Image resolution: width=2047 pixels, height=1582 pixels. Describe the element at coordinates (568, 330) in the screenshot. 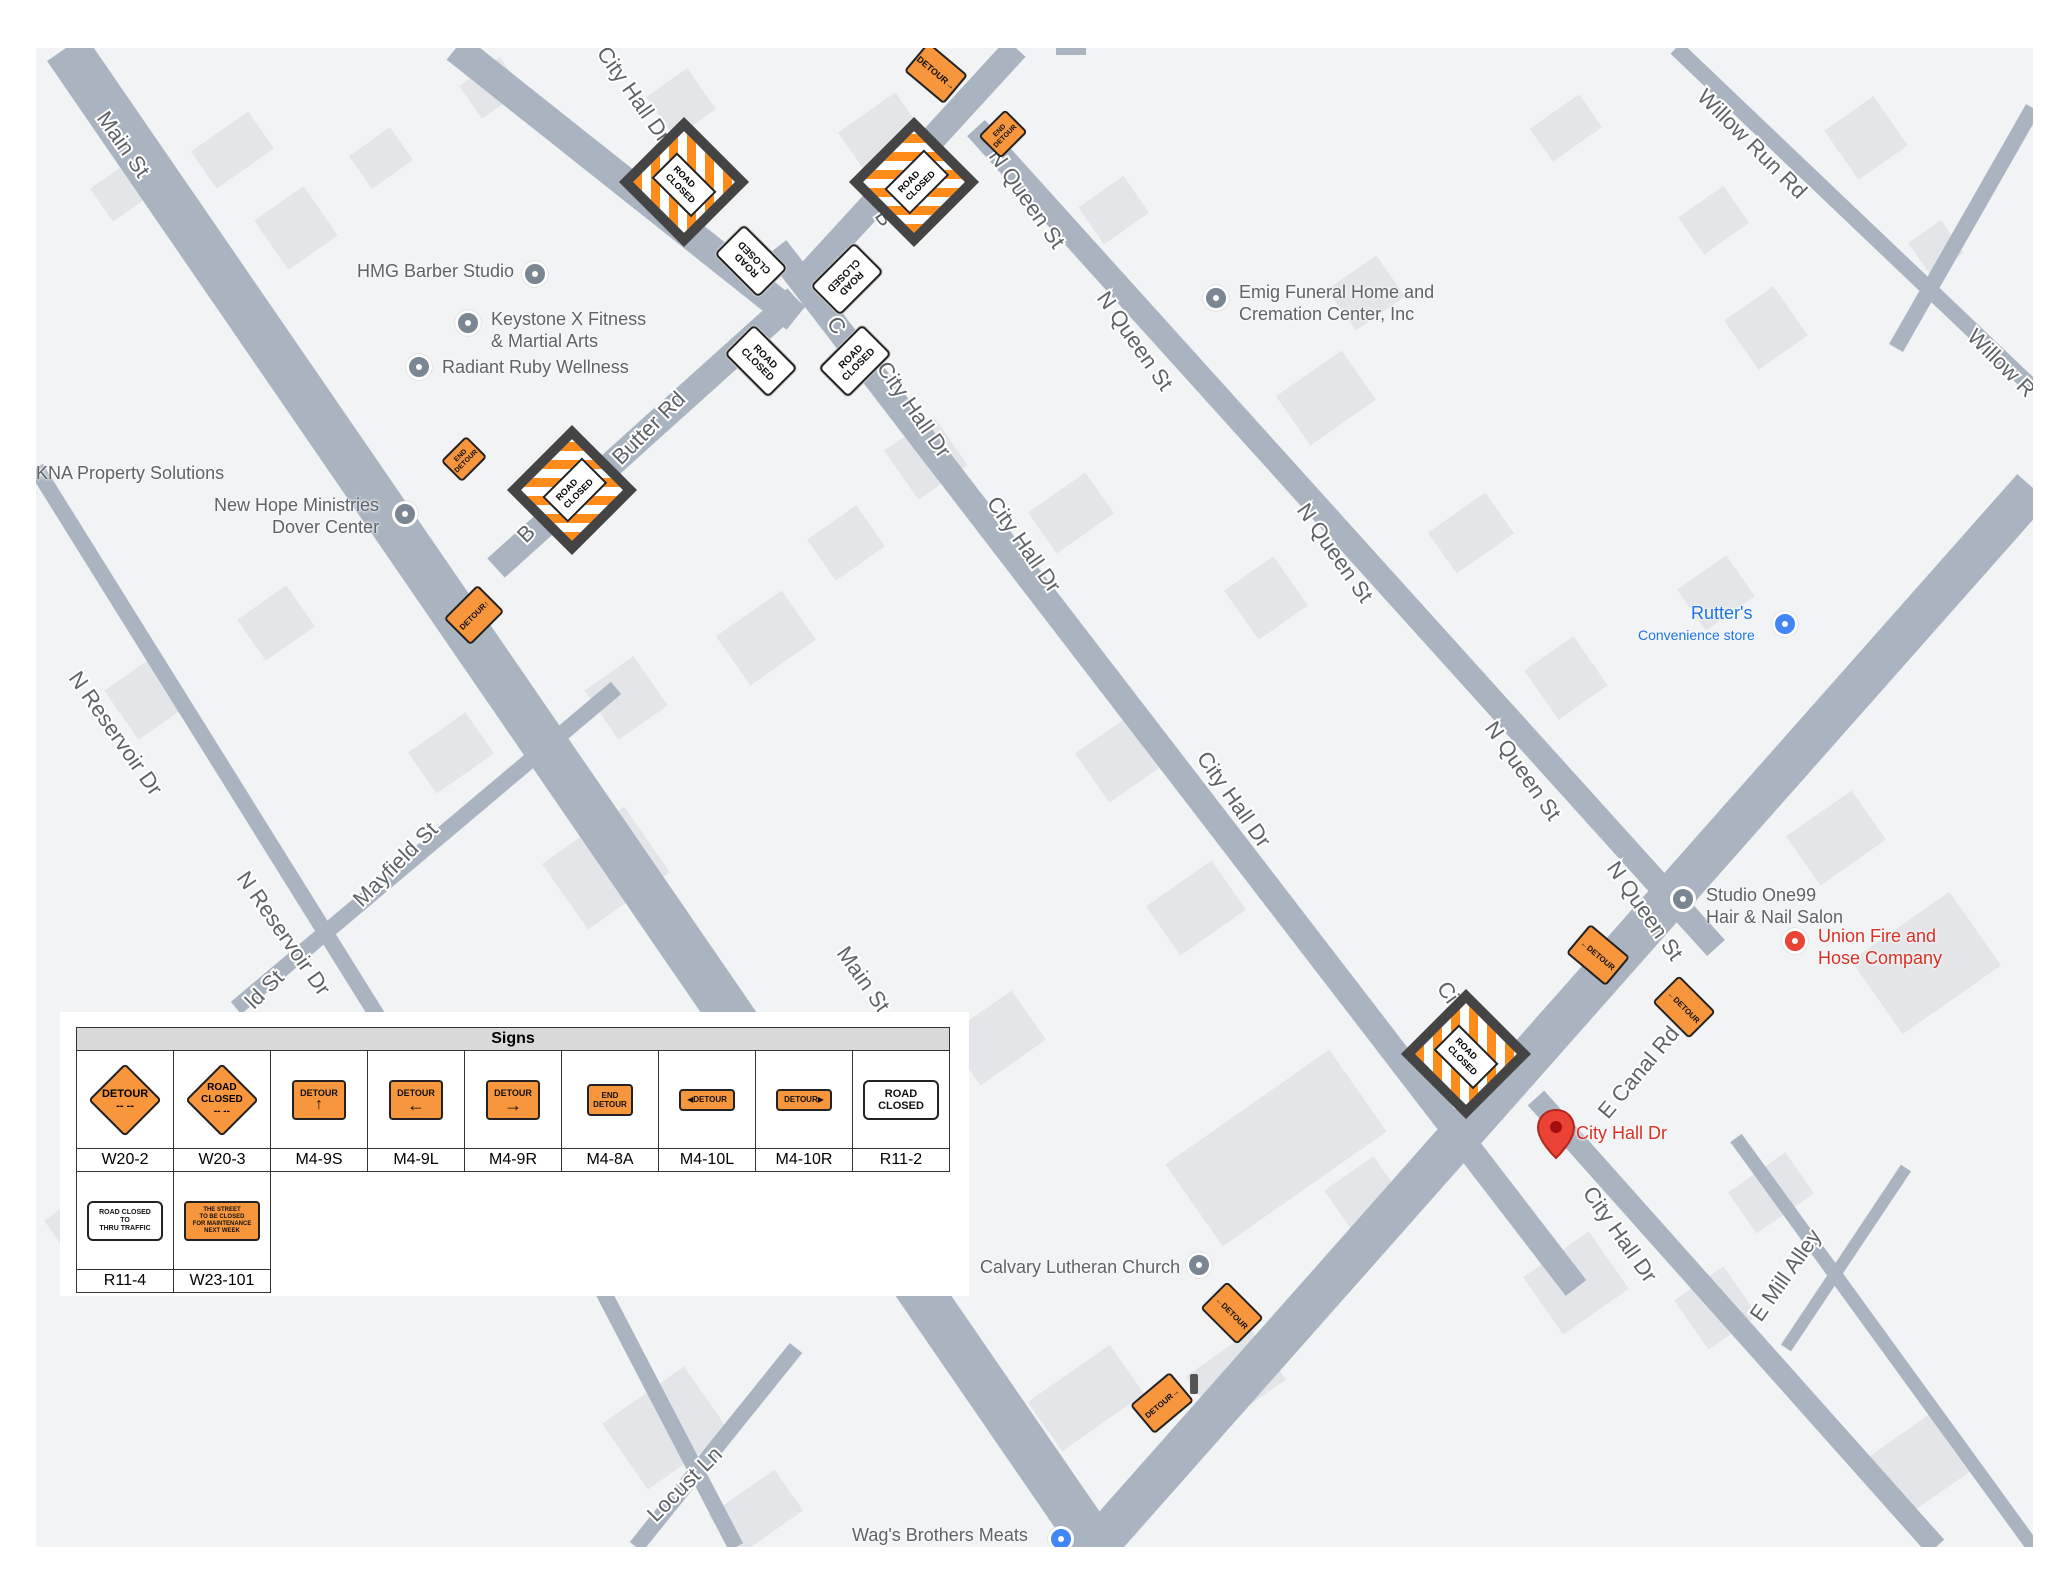

I see `poi-keystone-fitness: Keystone X Fitness & Martial Arts` at that location.